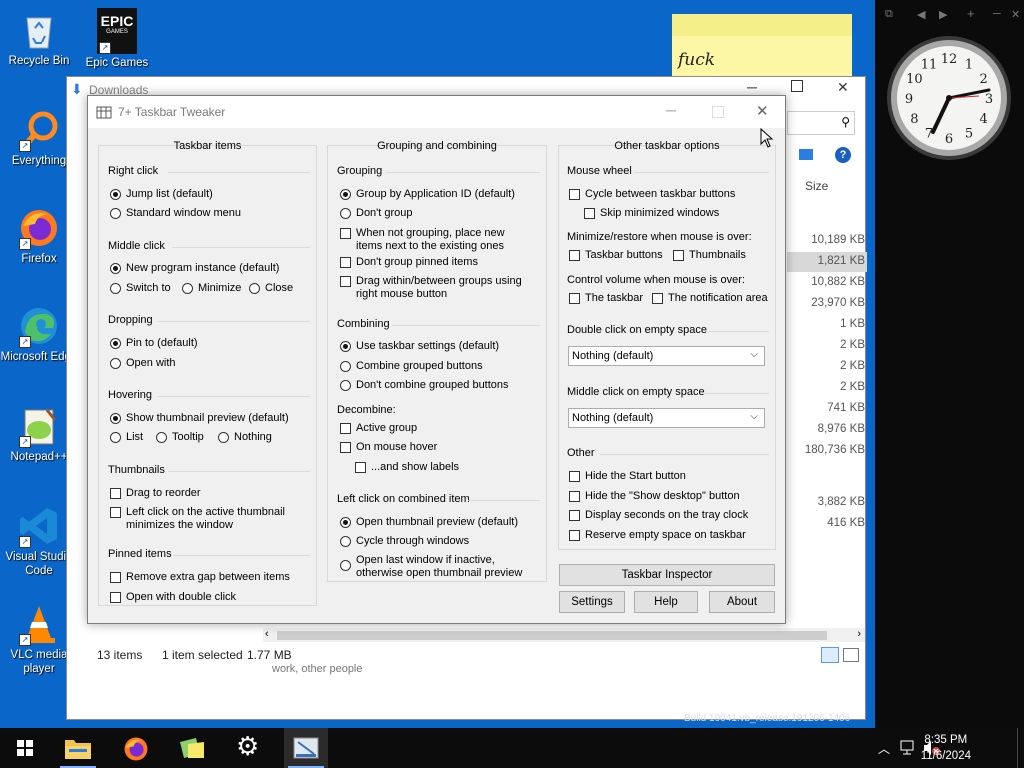 The image size is (1024, 768). I want to click on option-label: Don't group, so click(384, 213).